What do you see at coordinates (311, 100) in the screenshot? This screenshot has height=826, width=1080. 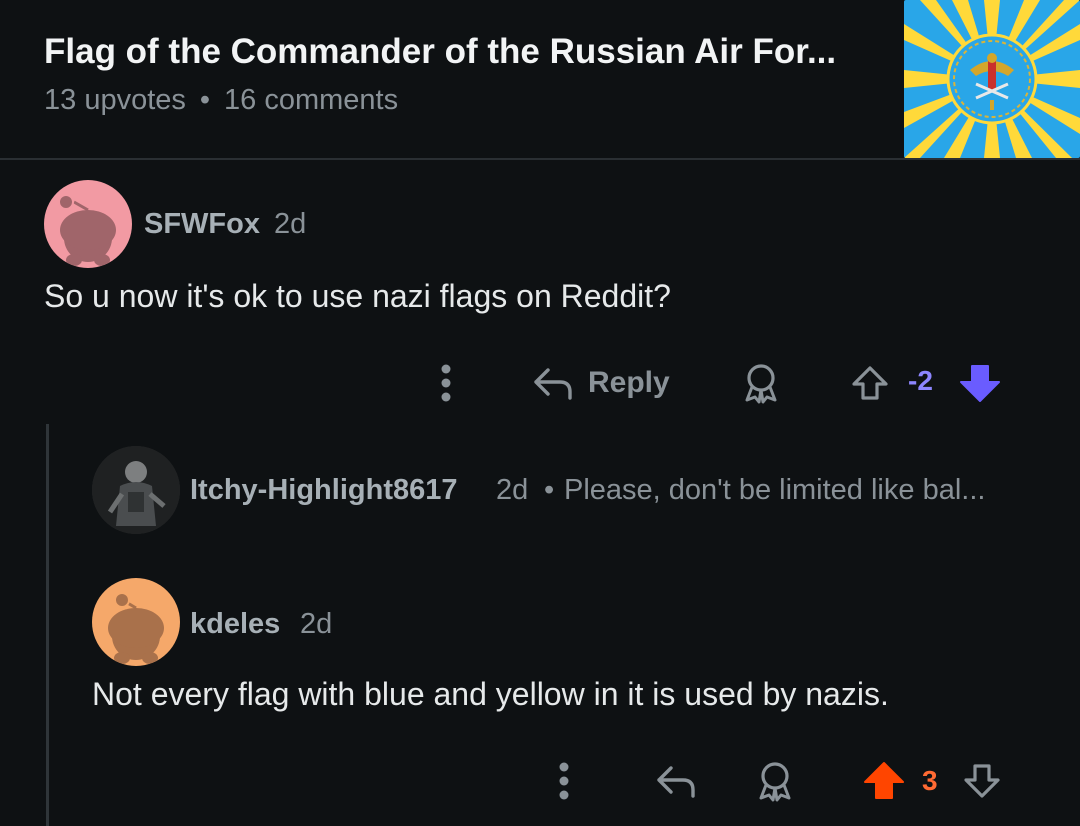 I see `comment-count: 16 comments` at bounding box center [311, 100].